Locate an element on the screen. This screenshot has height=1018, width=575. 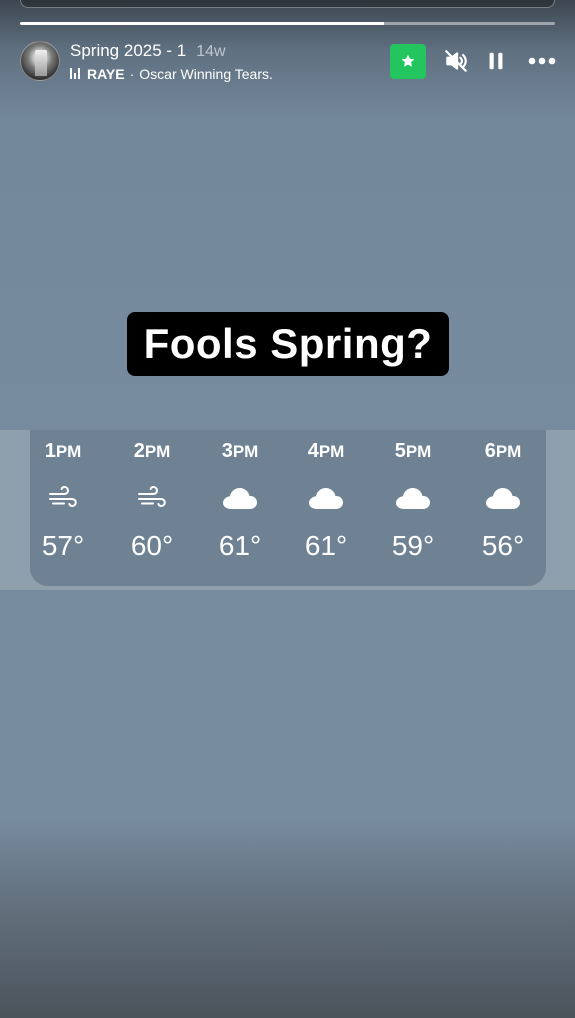
story-progress-bar is located at coordinates (287, 23).